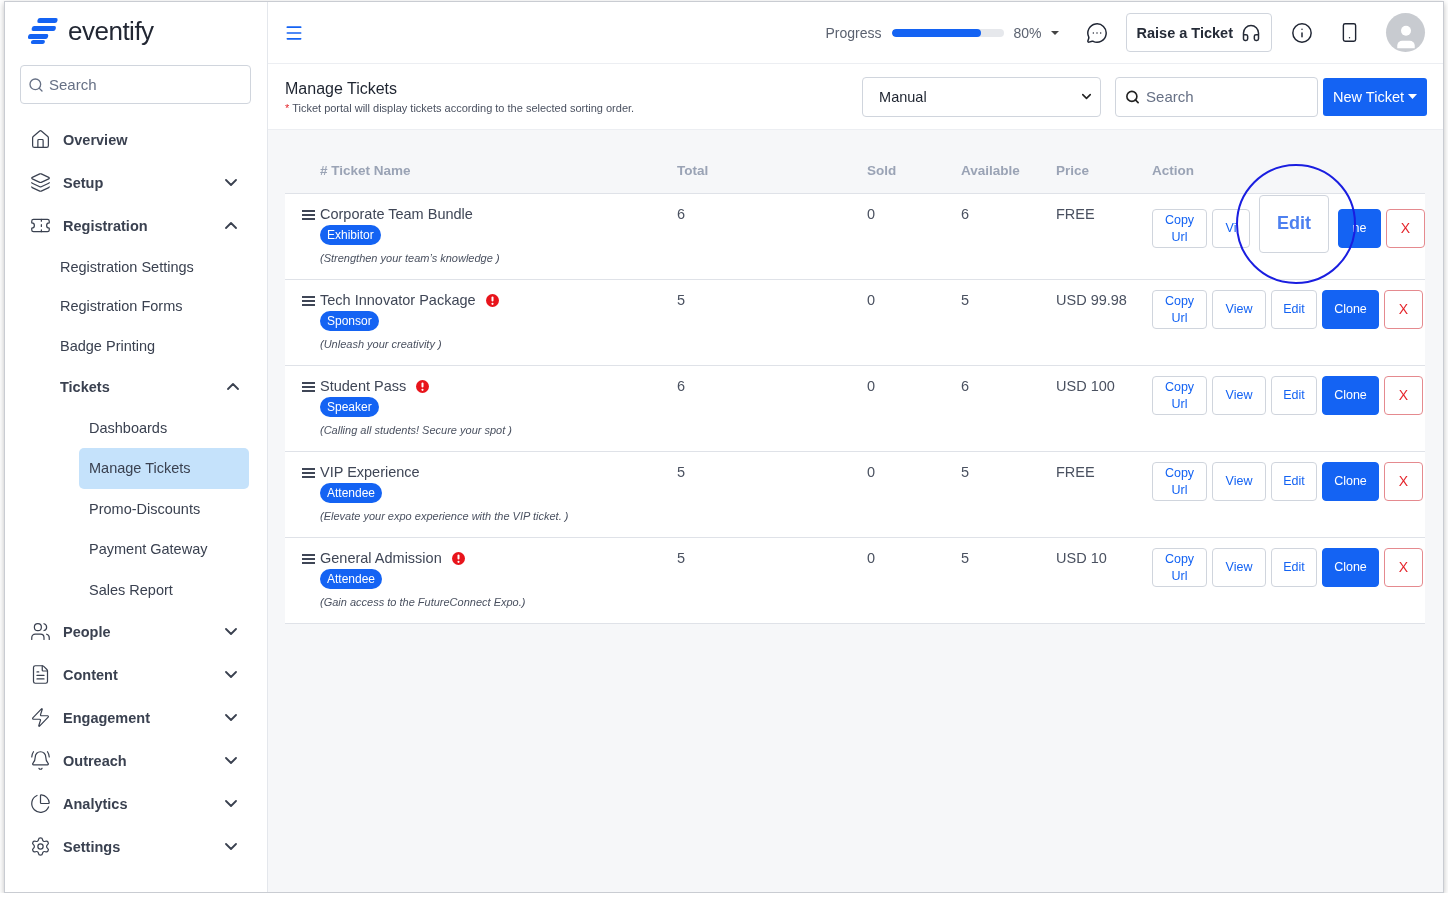 The image size is (1448, 901). Describe the element at coordinates (164, 589) in the screenshot. I see `sidebar-item: Sales Report` at that location.